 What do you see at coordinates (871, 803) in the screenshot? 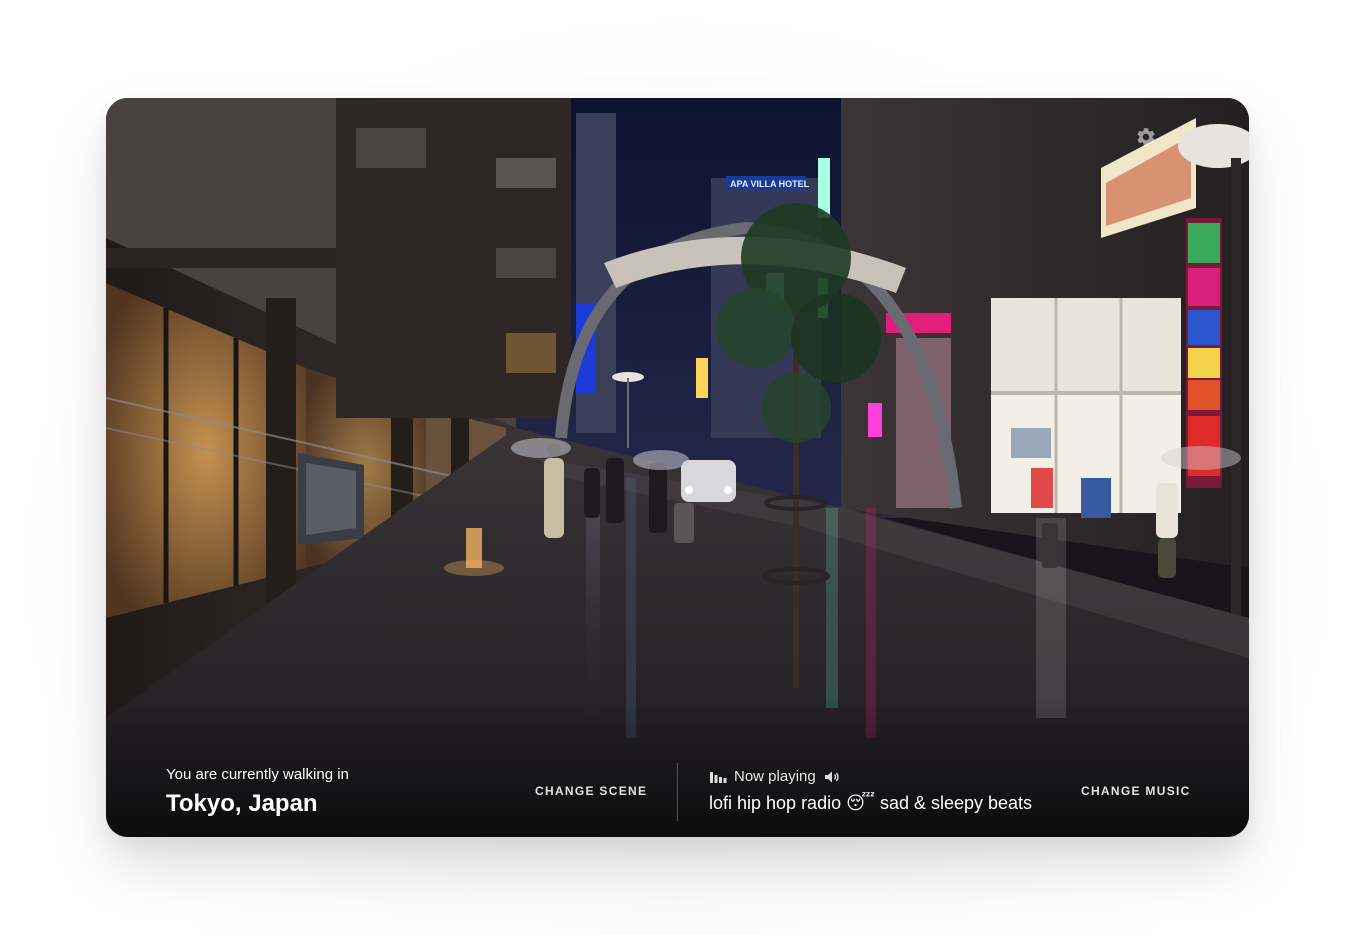
I see `track-title: lofi hip hop radio 😴 sad & sleepy beats` at bounding box center [871, 803].